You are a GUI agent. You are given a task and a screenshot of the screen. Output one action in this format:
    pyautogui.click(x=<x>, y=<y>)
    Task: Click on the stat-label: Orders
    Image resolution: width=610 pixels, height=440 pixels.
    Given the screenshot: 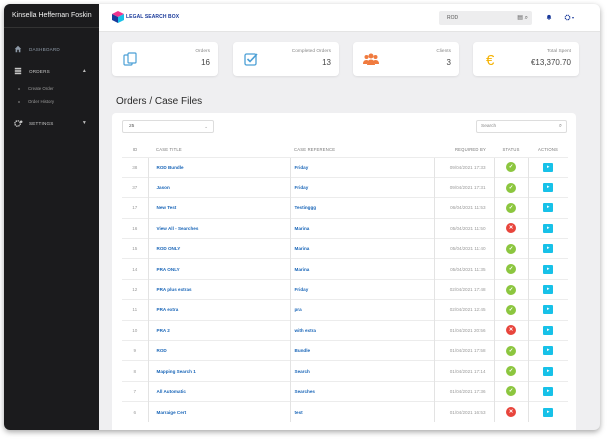 What is the action you would take?
    pyautogui.click(x=202, y=51)
    